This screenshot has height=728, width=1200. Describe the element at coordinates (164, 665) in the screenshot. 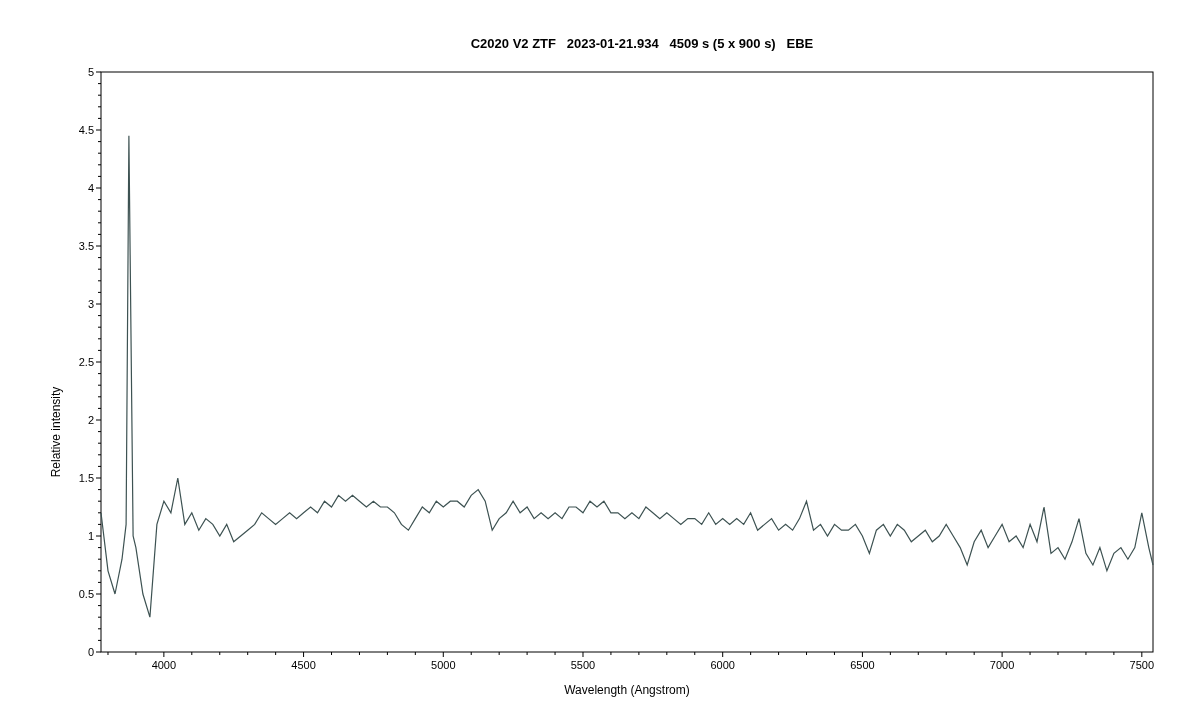

I see `tick-label: 4000` at that location.